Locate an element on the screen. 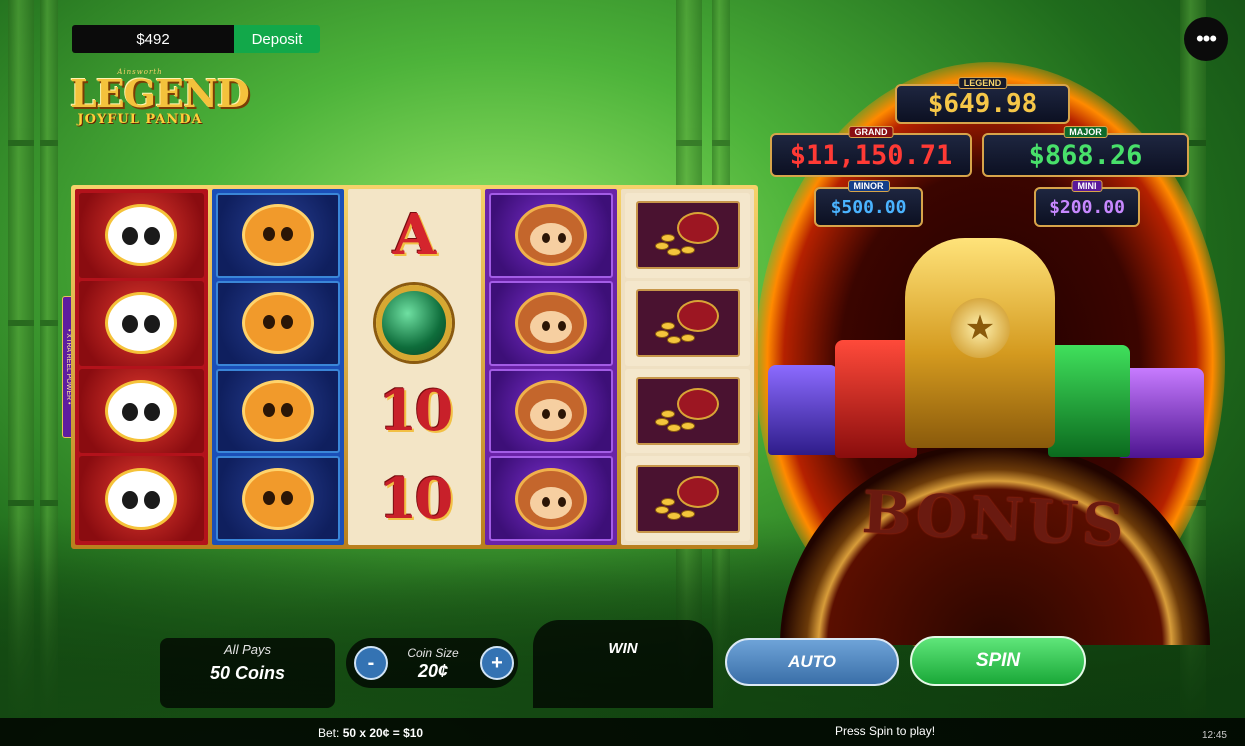  win-panel: WIN is located at coordinates (623, 664).